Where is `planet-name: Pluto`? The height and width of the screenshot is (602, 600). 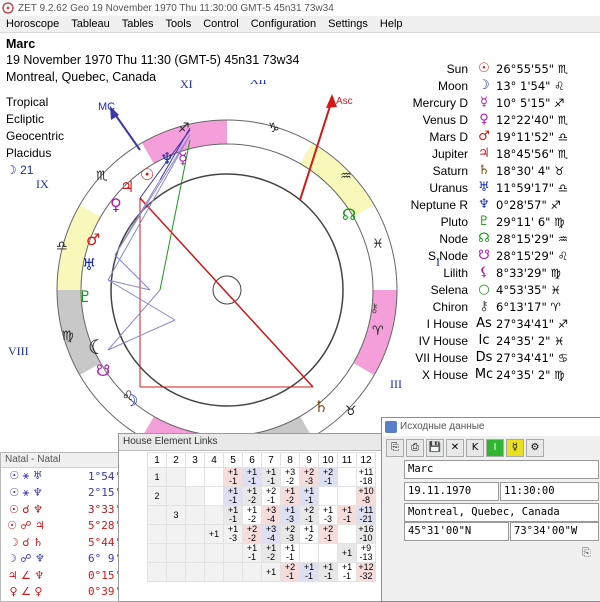 planet-name: Pluto is located at coordinates (454, 221).